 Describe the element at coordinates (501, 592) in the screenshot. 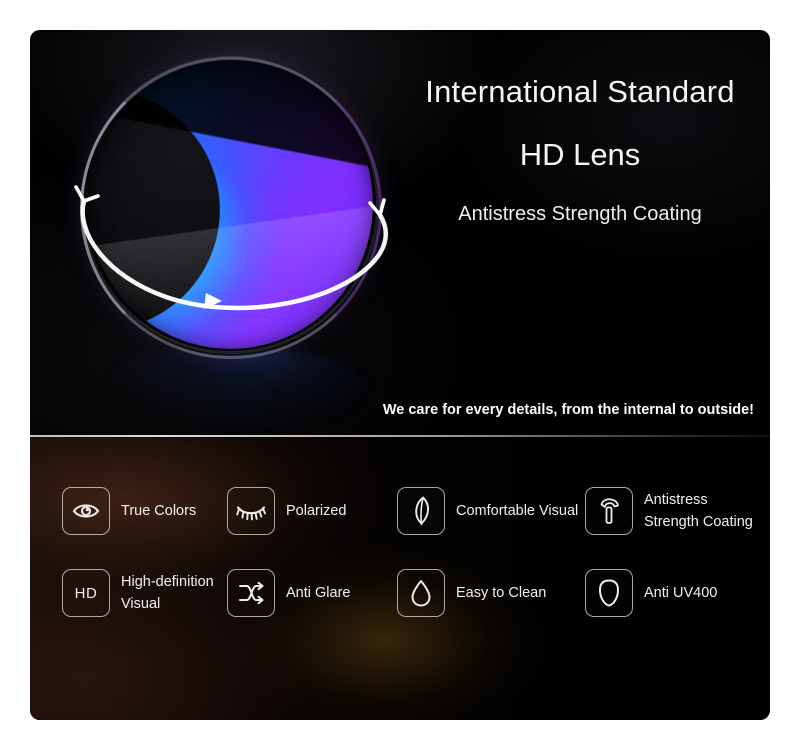

I see `feature-label: Easy to Clean` at that location.